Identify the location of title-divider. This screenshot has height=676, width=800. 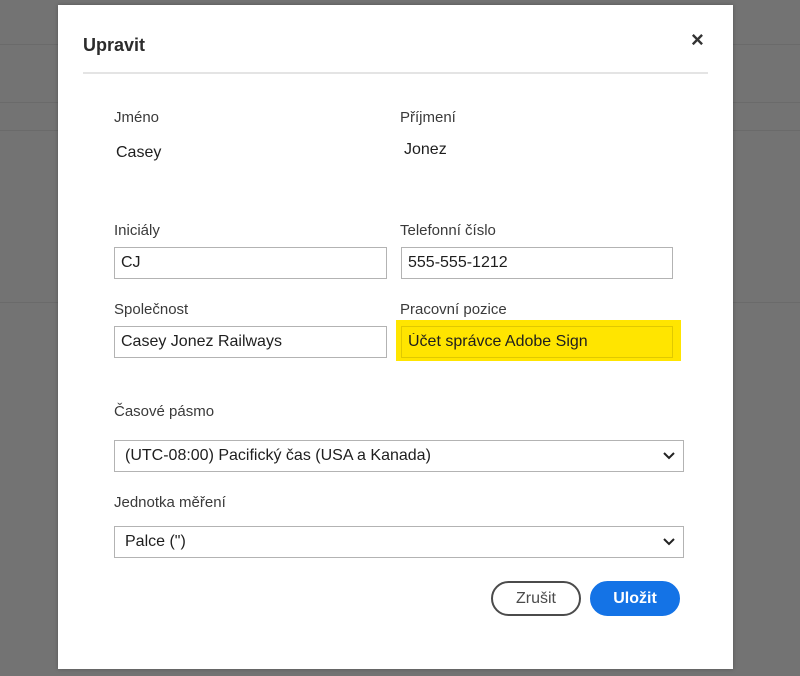
(395, 73).